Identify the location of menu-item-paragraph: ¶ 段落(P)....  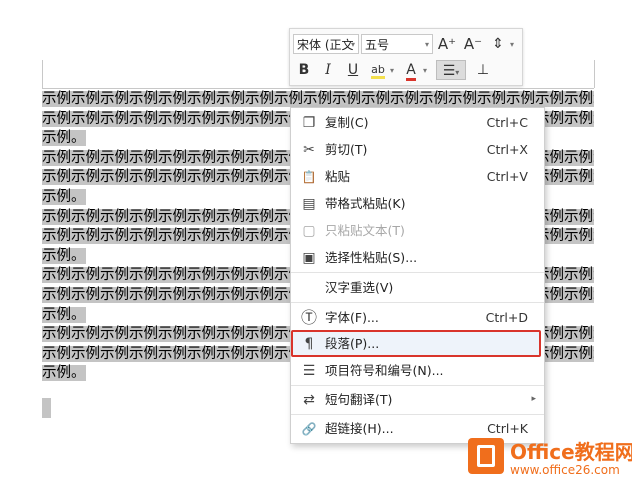
(417, 343).